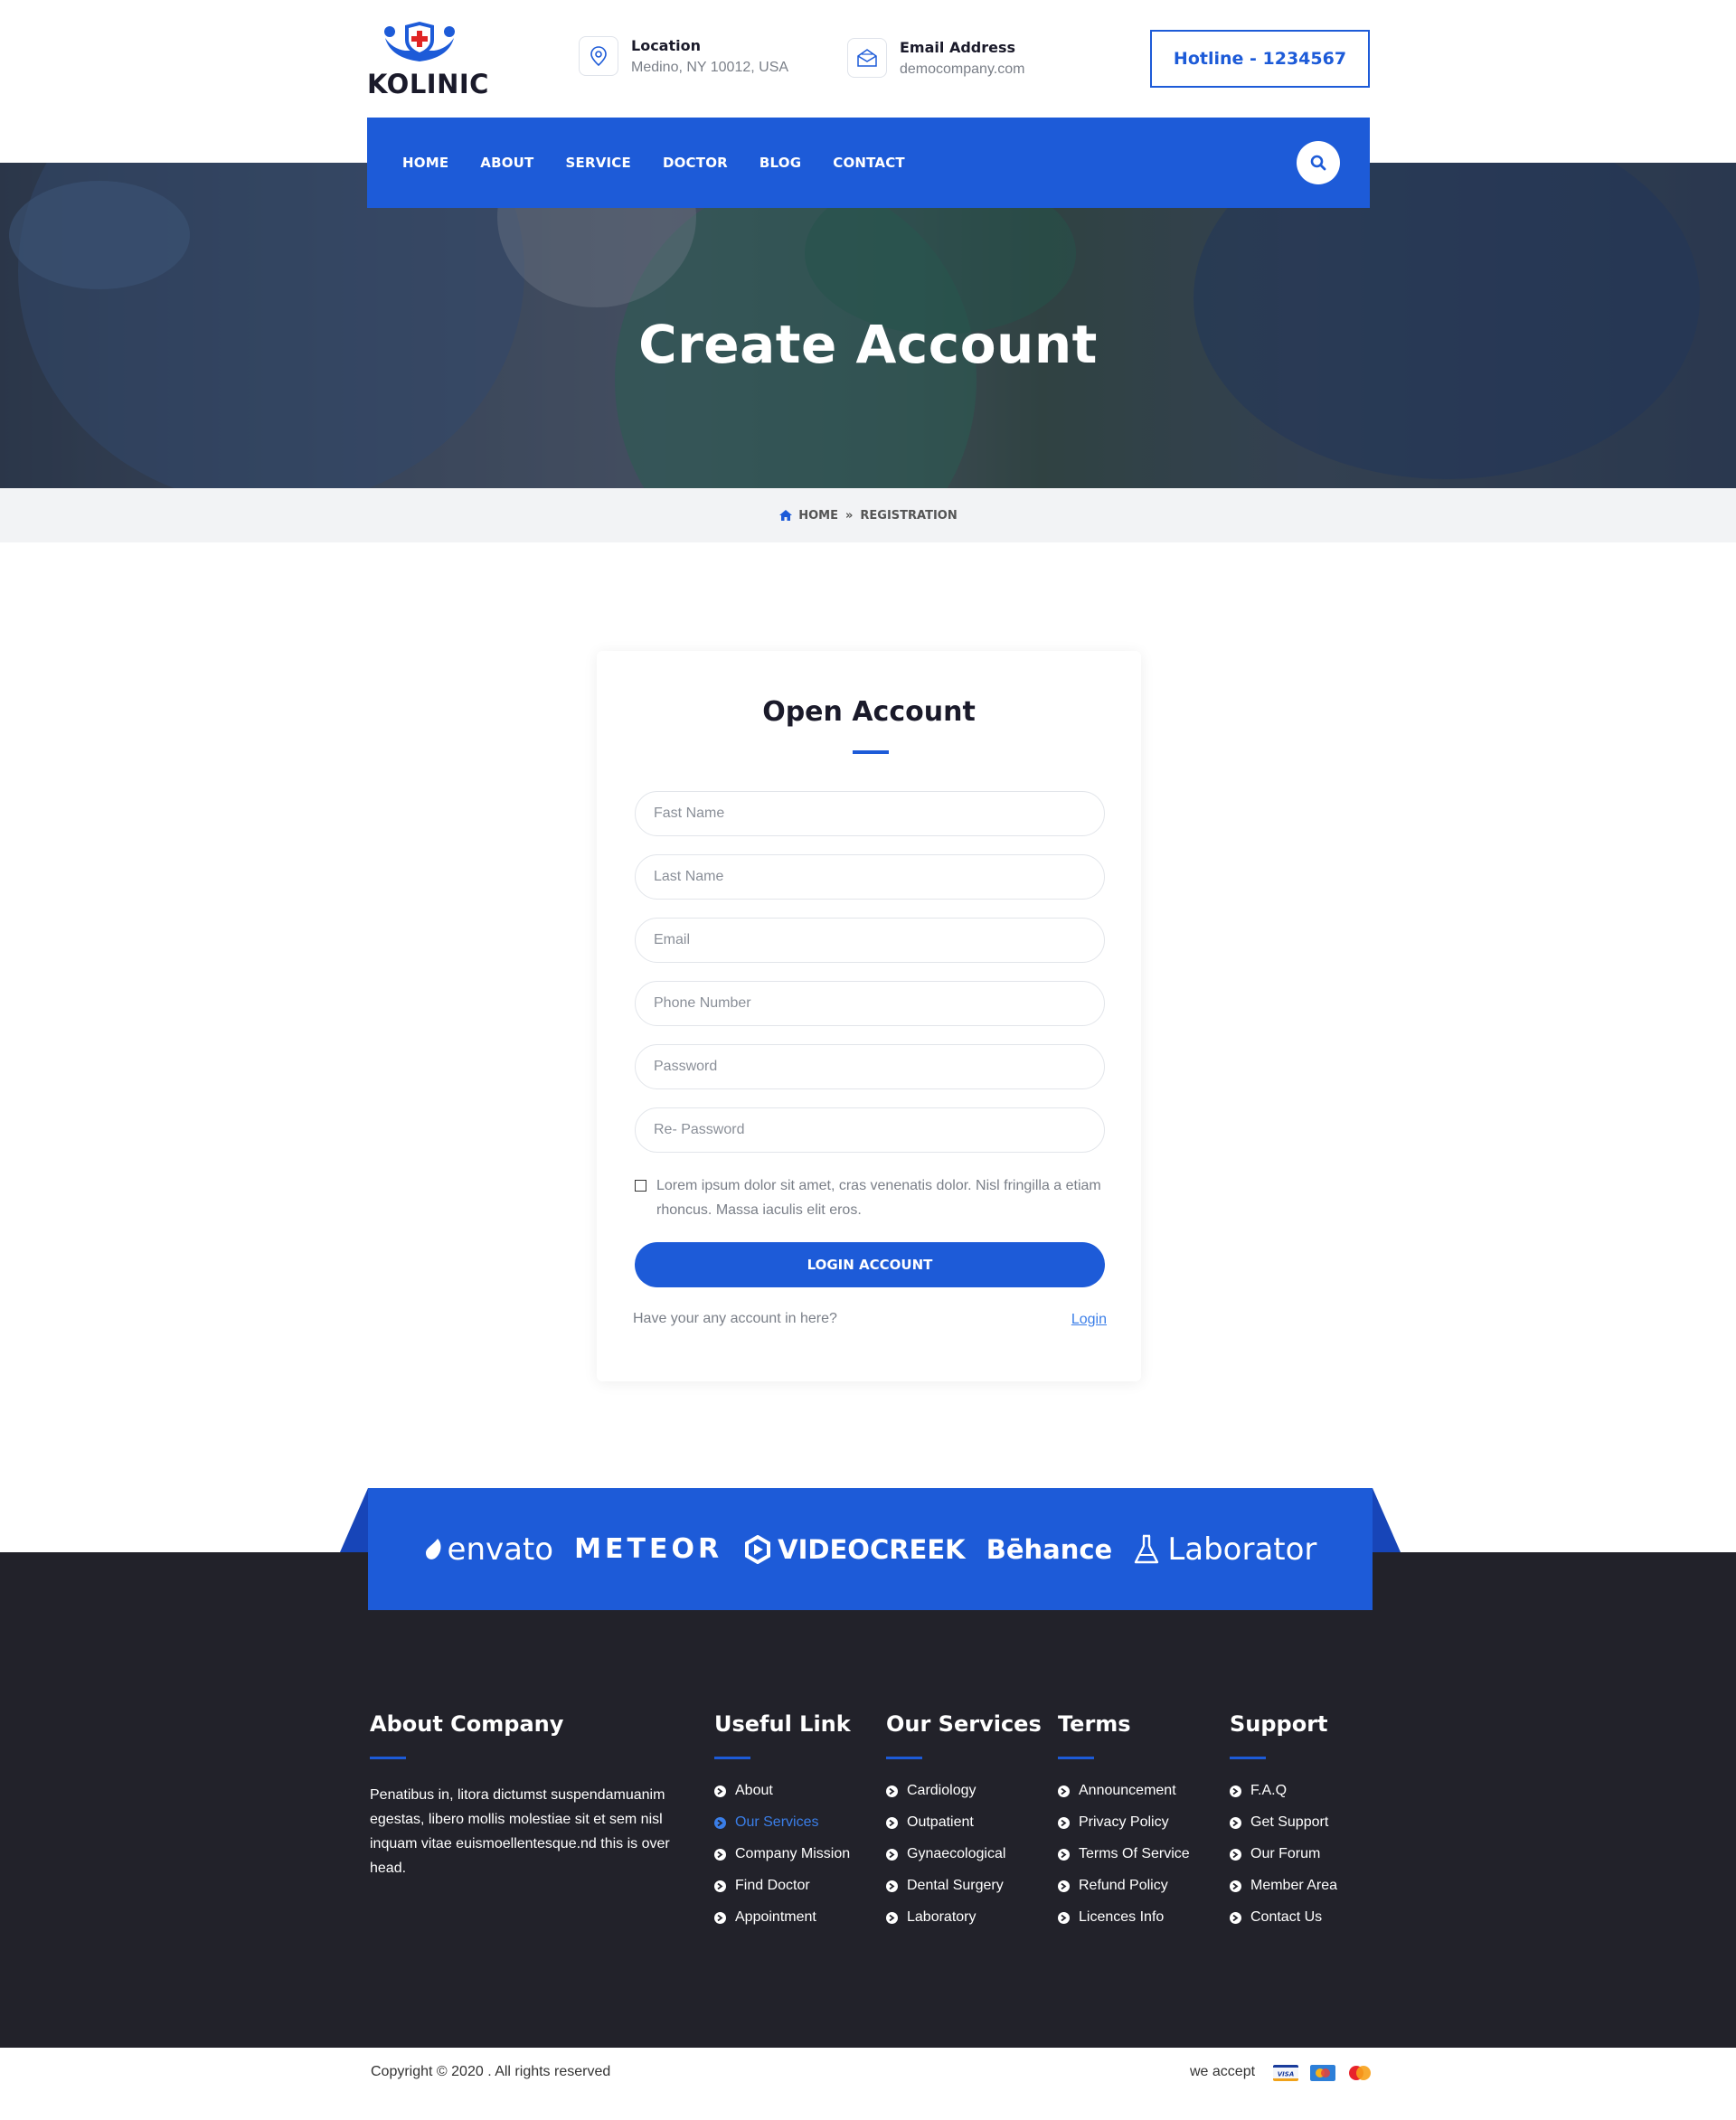  I want to click on login-account-button: LOGIN ACCOUNT, so click(870, 1264).